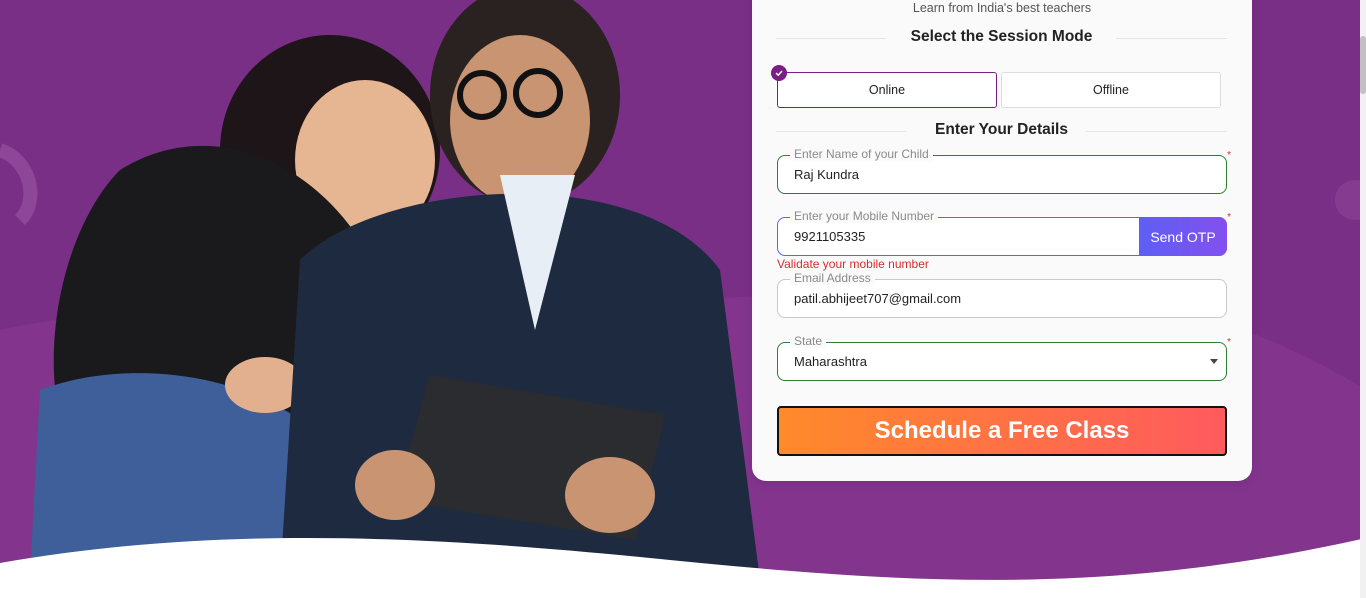 The height and width of the screenshot is (598, 1366). What do you see at coordinates (1001, 36) in the screenshot?
I see `session-mode-title: Select the Session Mode` at bounding box center [1001, 36].